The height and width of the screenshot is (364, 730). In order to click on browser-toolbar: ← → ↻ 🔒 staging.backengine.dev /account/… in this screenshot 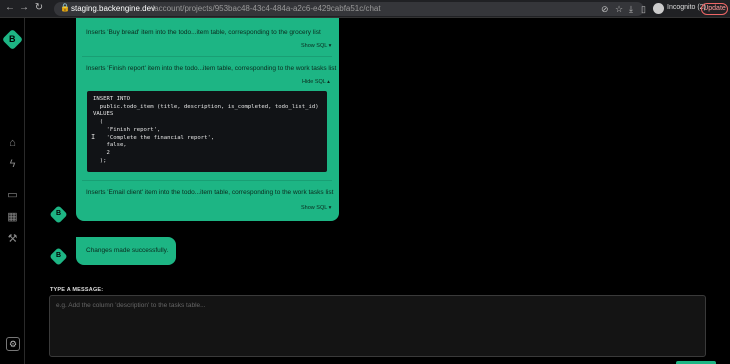, I will do `click(365, 9)`.